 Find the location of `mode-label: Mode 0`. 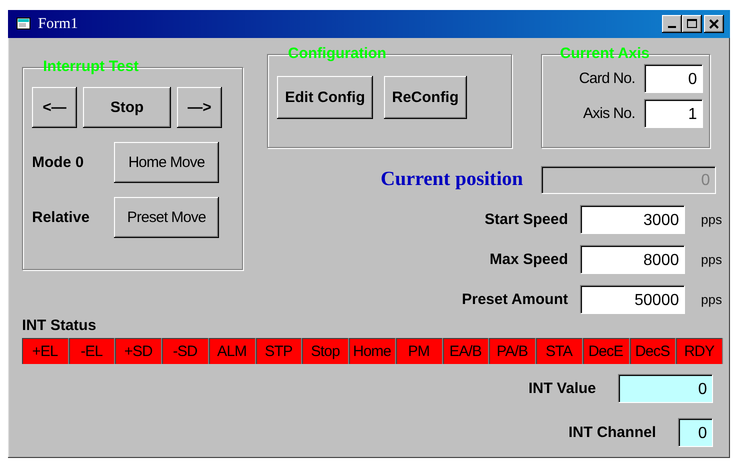

mode-label: Mode 0 is located at coordinates (58, 162).